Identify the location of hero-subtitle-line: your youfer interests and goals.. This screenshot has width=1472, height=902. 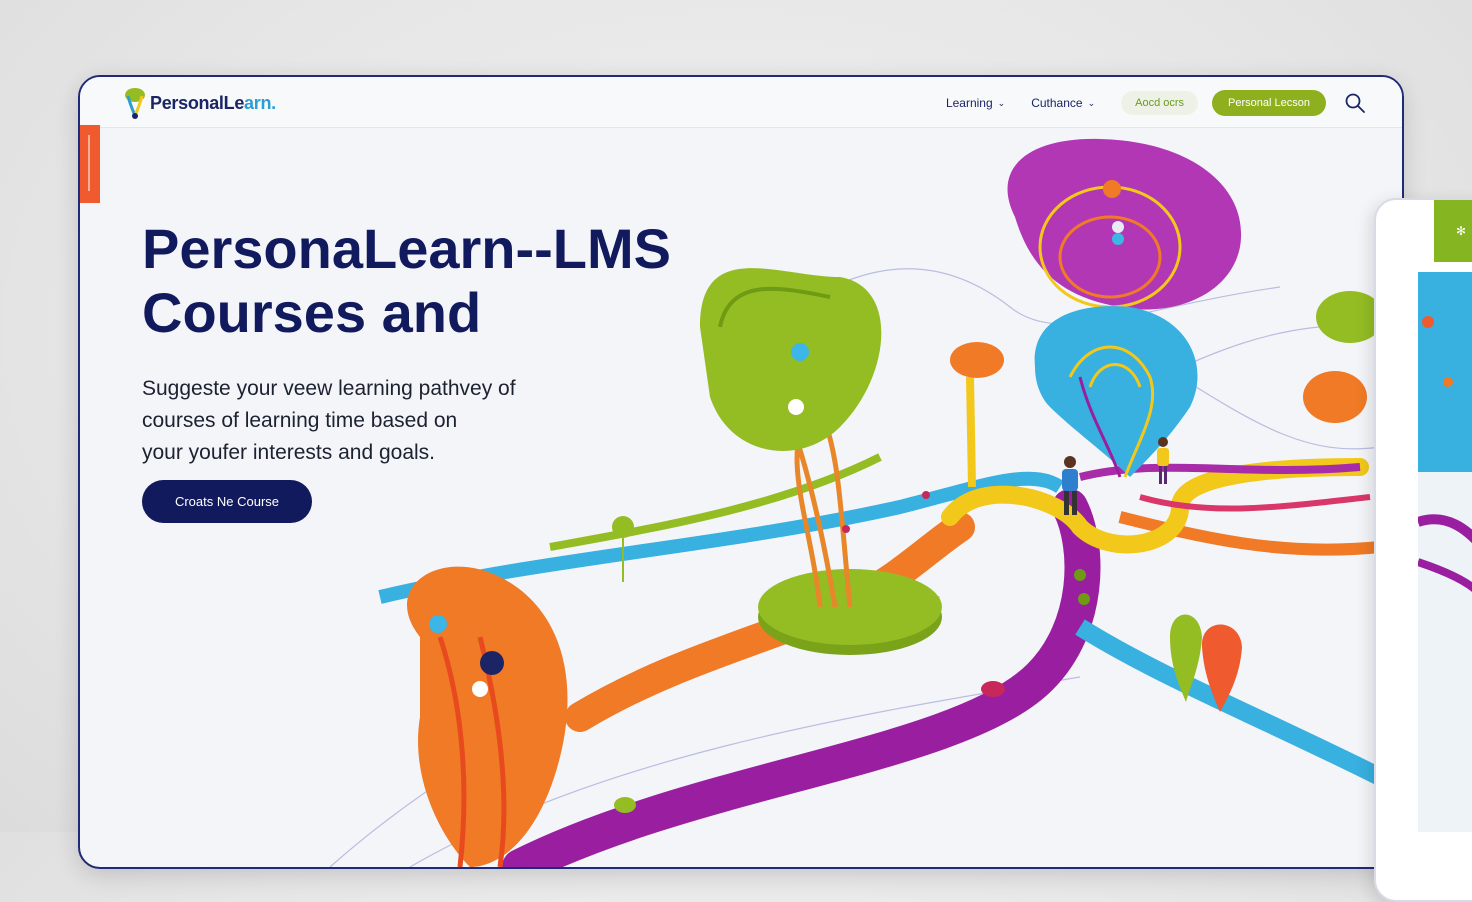
(288, 452).